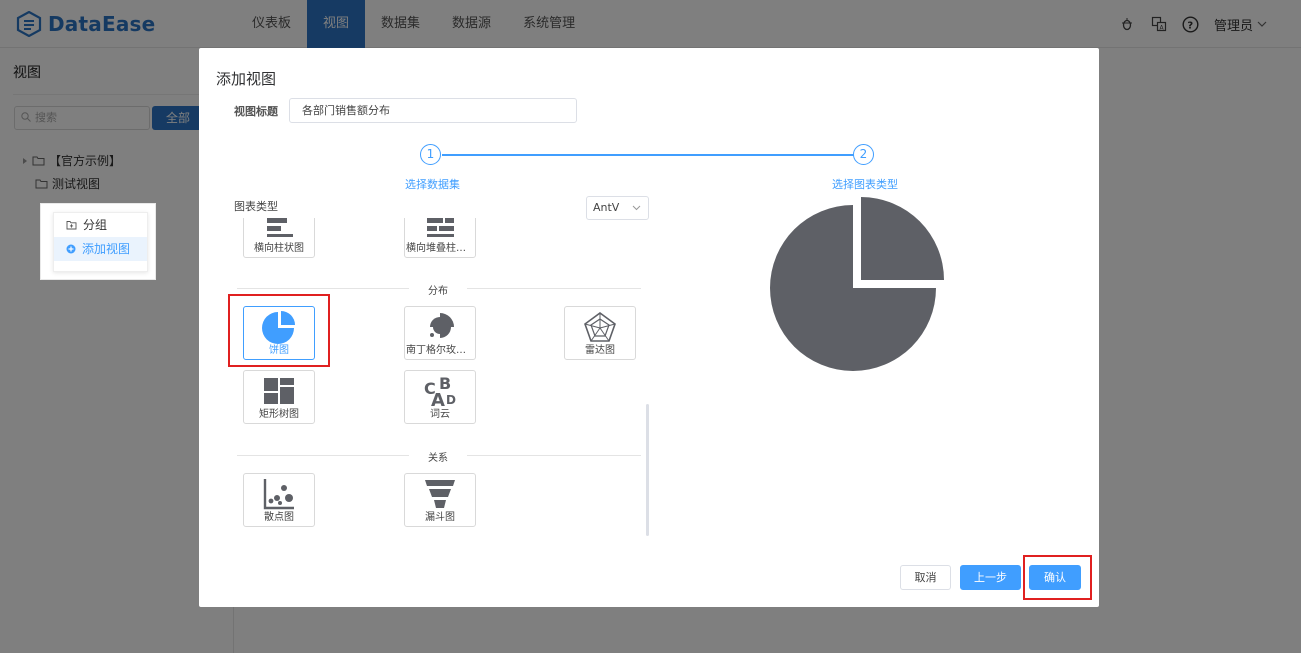 This screenshot has height=653, width=1301. Describe the element at coordinates (440, 414) in the screenshot. I see `tile-label: 词云` at that location.